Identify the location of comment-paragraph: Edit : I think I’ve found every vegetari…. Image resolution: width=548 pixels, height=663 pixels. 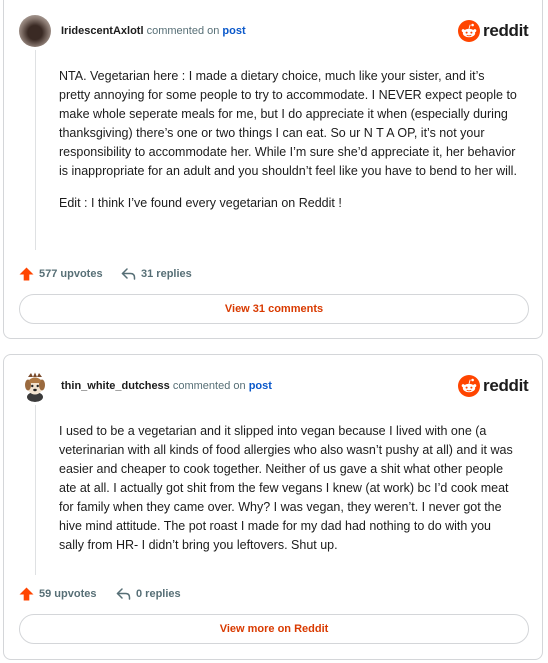
(200, 203).